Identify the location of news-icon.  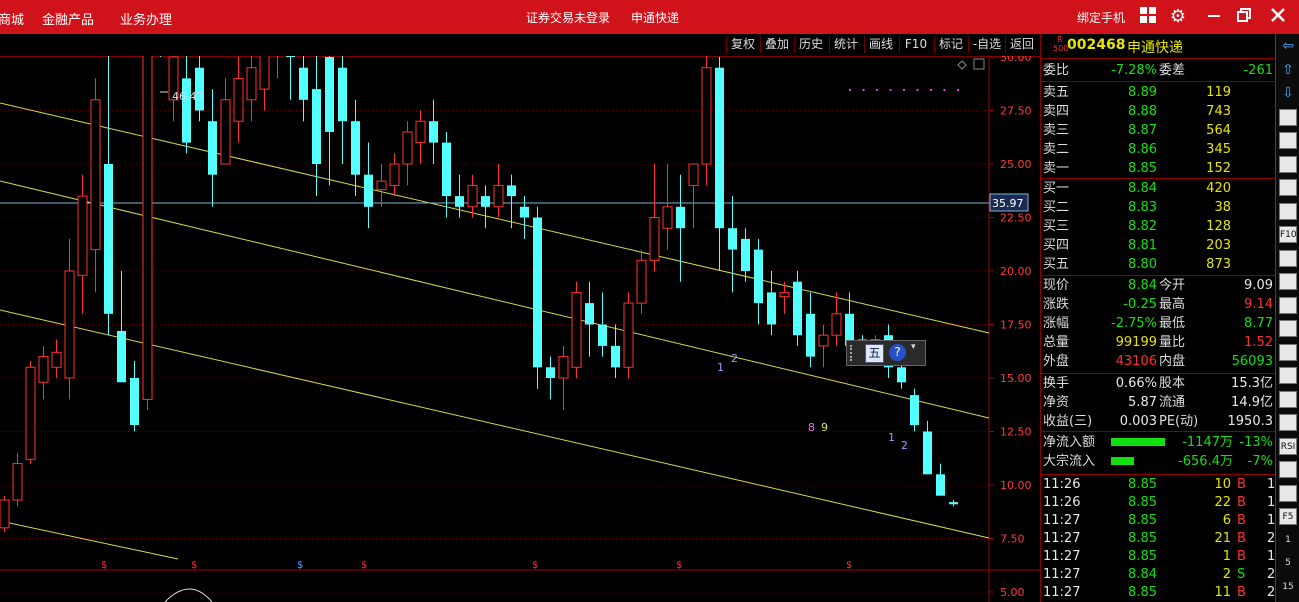
(1288, 211).